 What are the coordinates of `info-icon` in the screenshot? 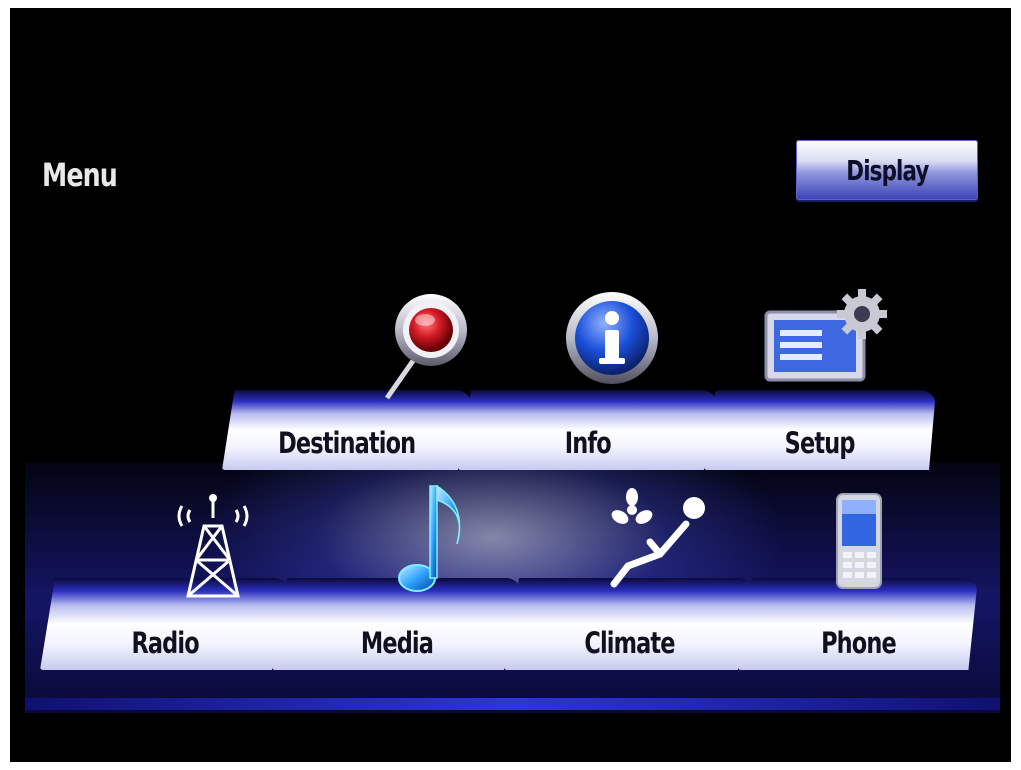 It's located at (612, 344).